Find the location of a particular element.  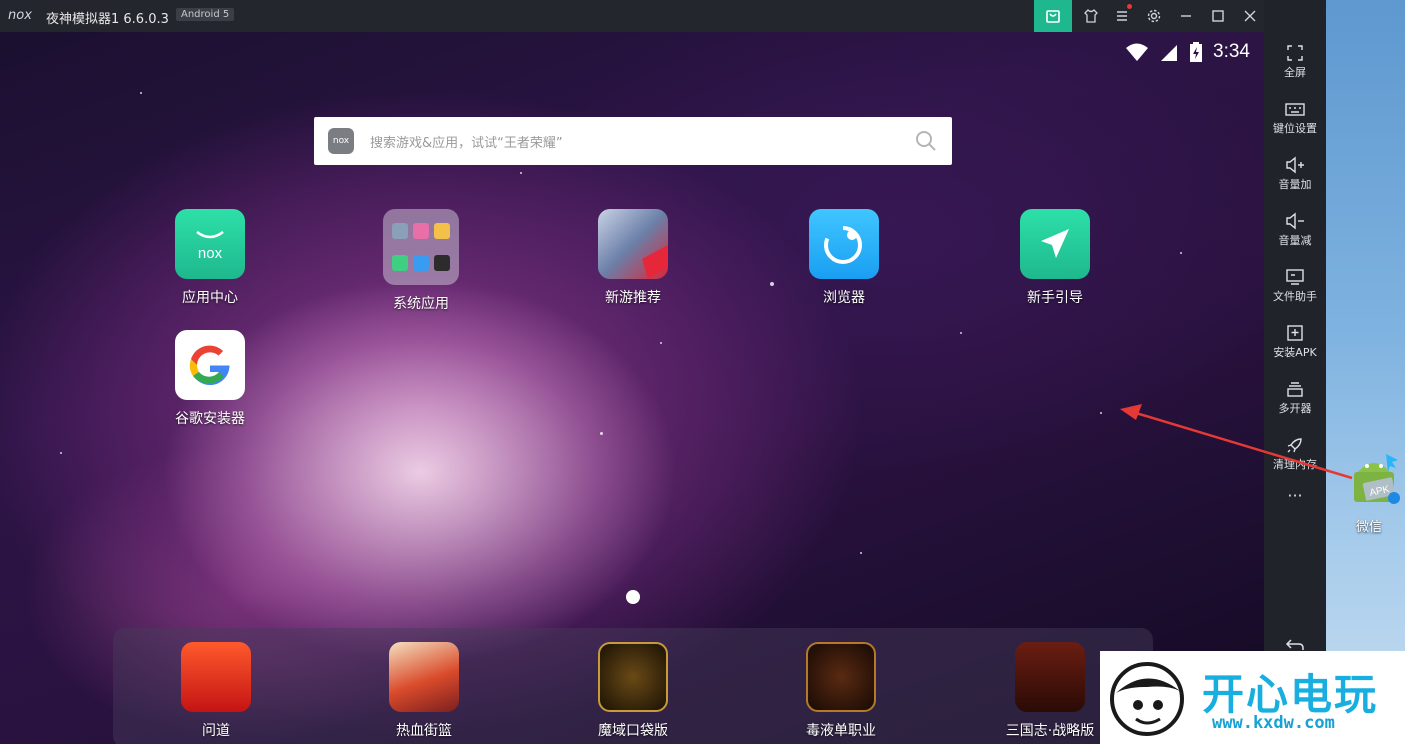

watermark-url: www.kxdw.com is located at coordinates (1273, 723).